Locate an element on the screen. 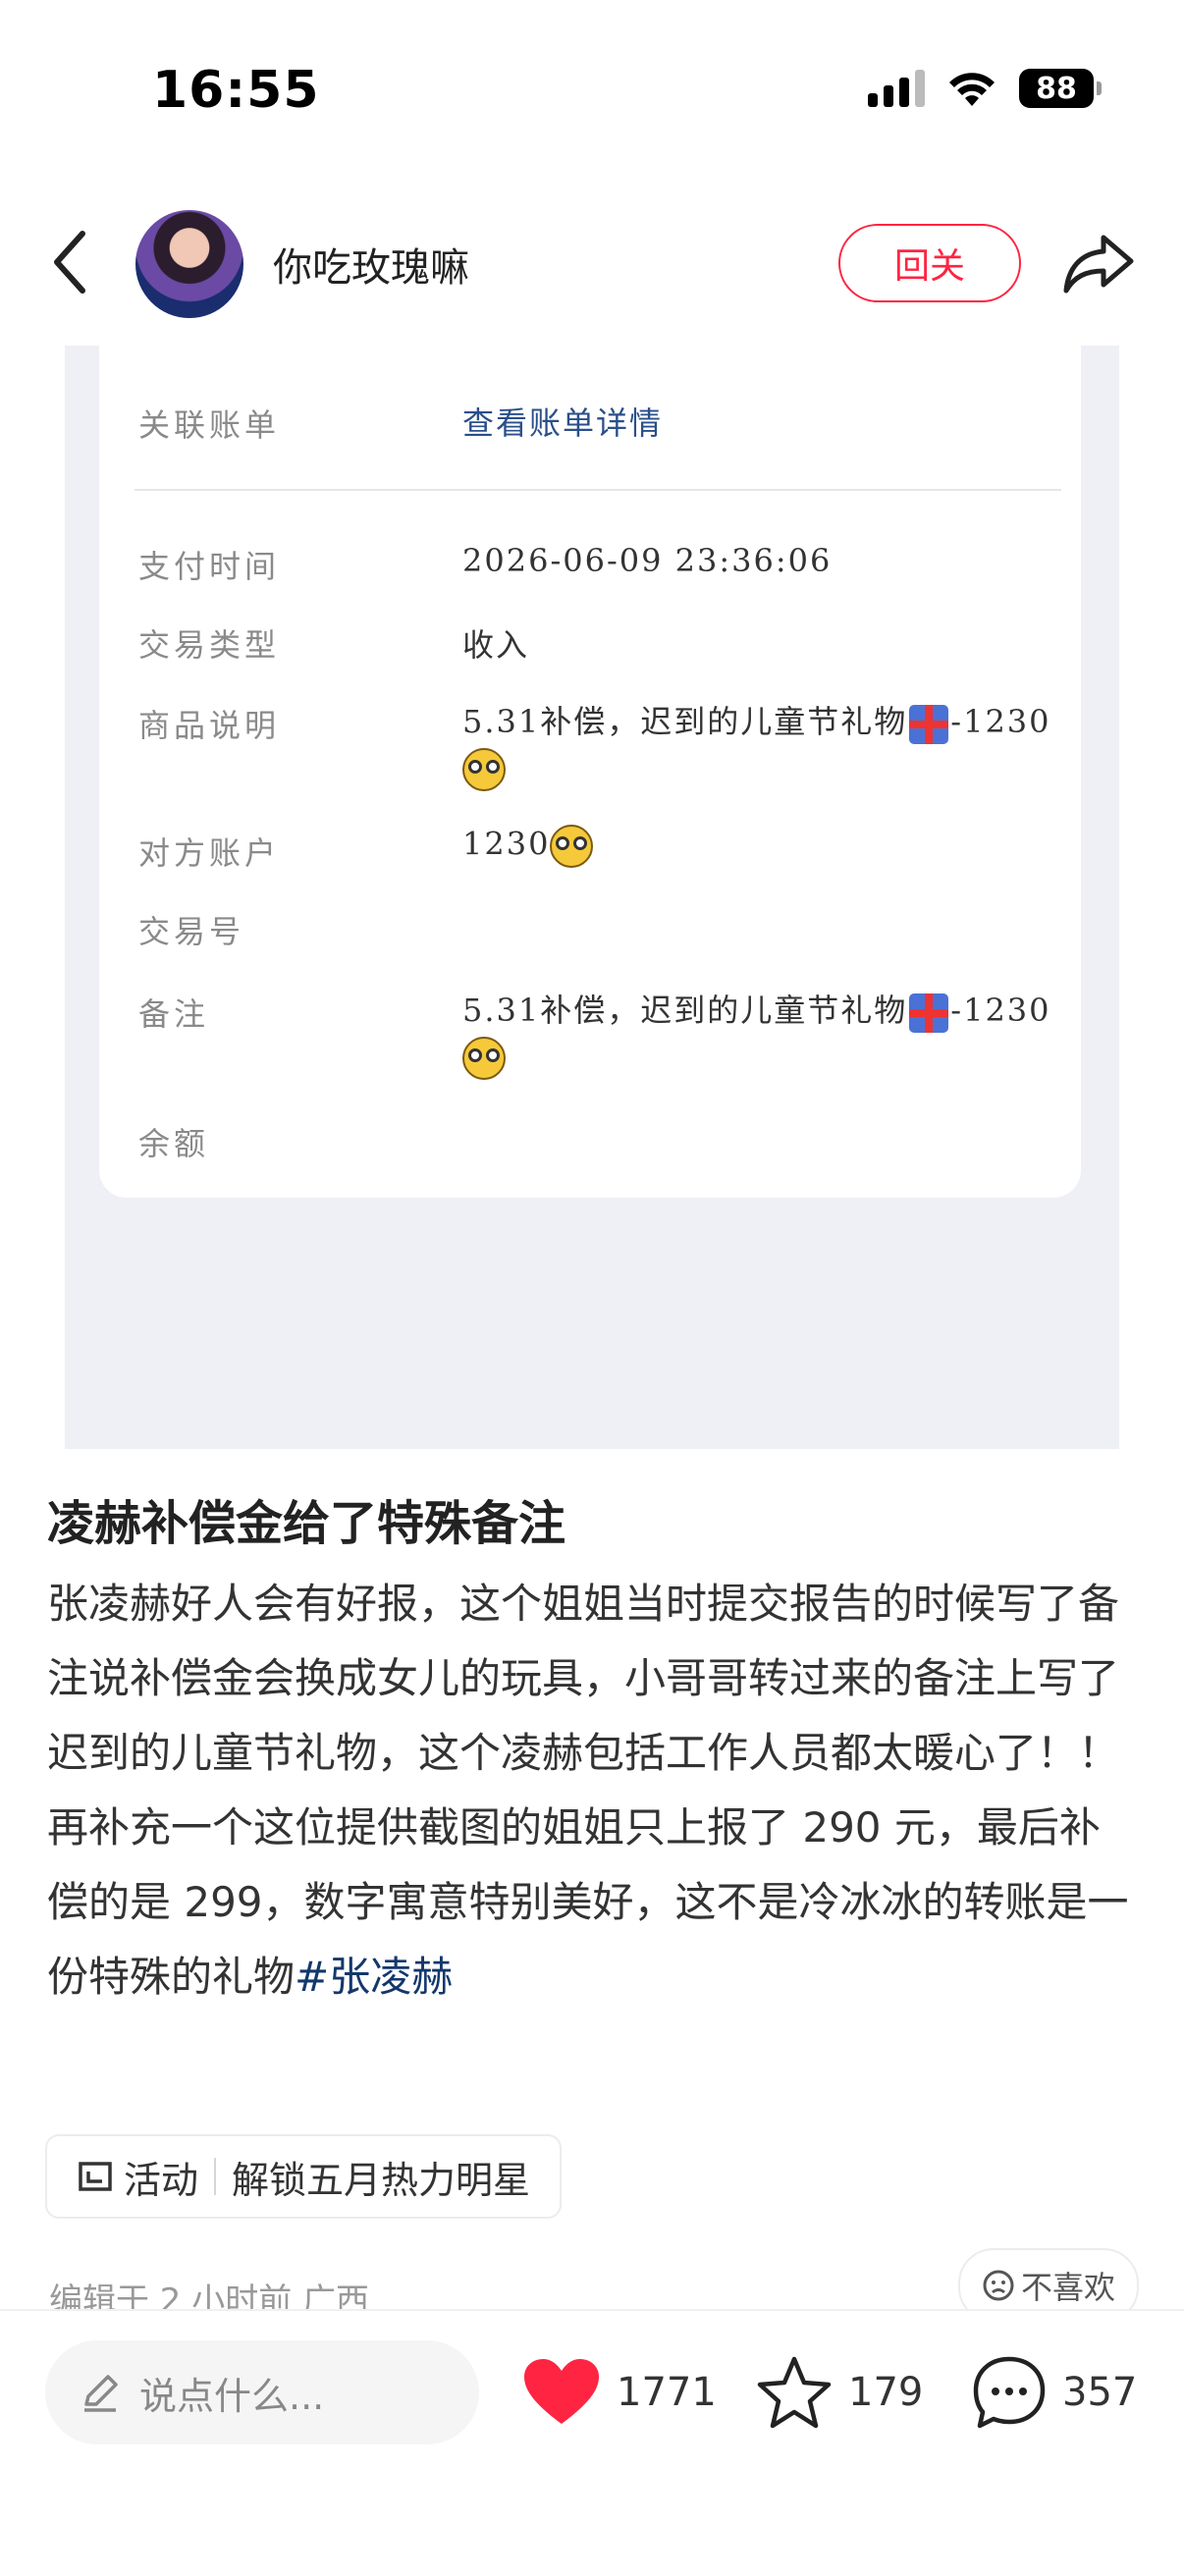  status-time: 16:55 is located at coordinates (236, 90).